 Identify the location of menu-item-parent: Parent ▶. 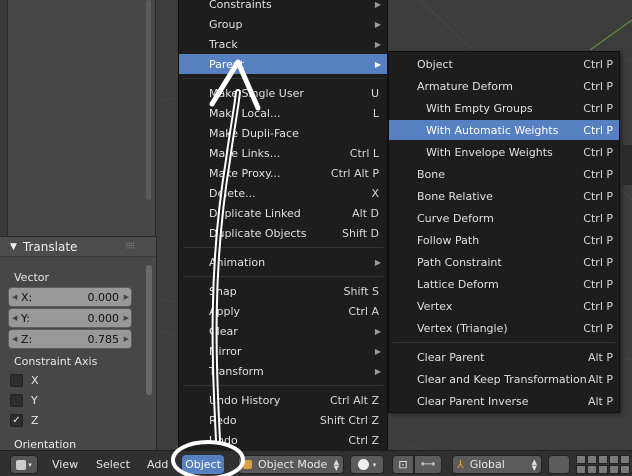
(283, 64).